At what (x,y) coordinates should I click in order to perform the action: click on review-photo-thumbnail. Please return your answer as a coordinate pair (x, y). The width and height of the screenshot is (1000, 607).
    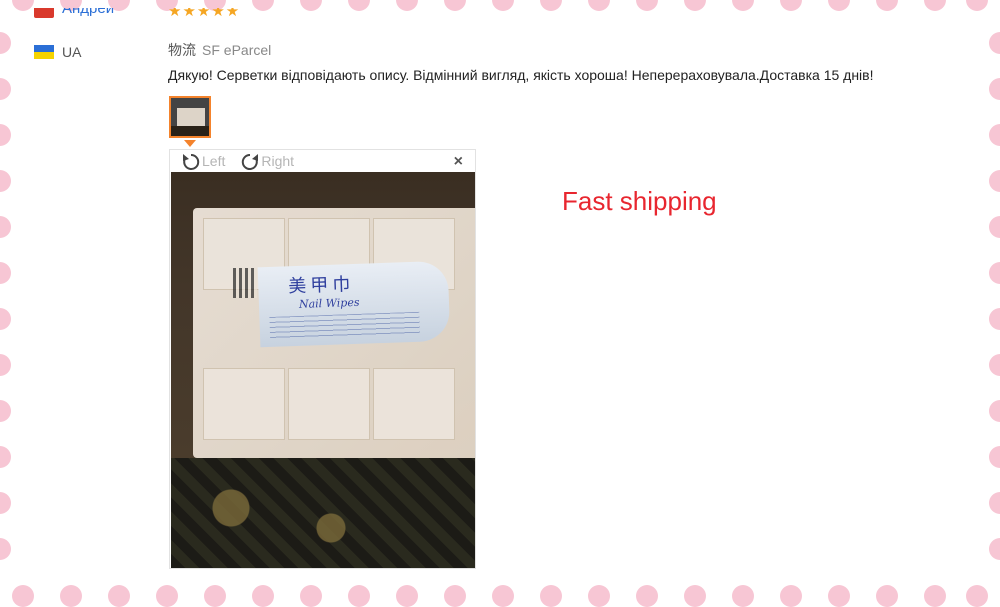
    Looking at the image, I should click on (190, 117).